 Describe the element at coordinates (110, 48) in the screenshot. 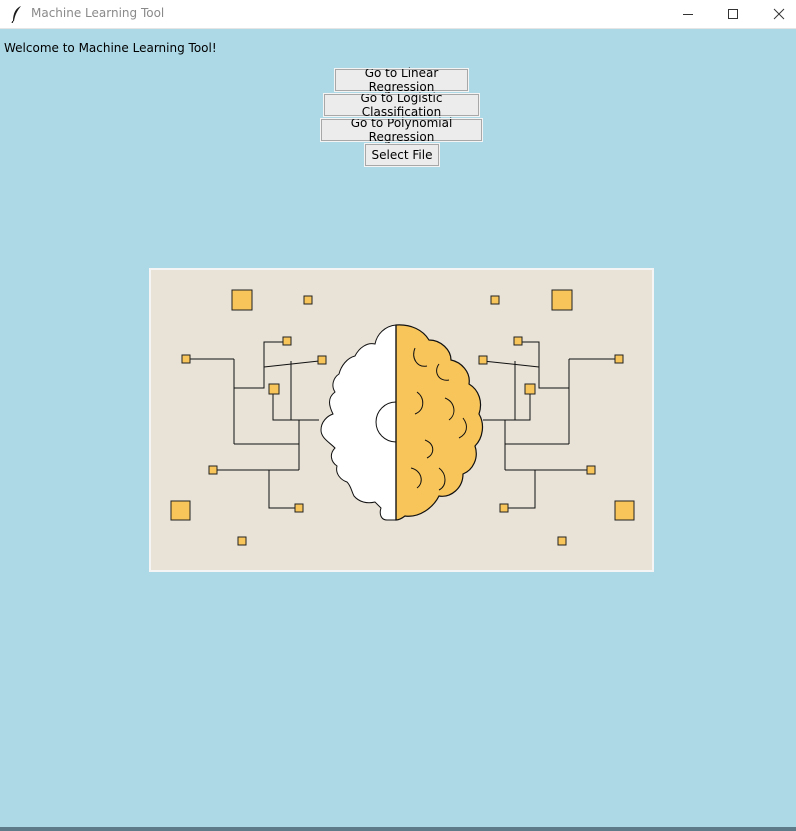

I see `welcome-label: Welcome to Machine Learning Tool!` at that location.